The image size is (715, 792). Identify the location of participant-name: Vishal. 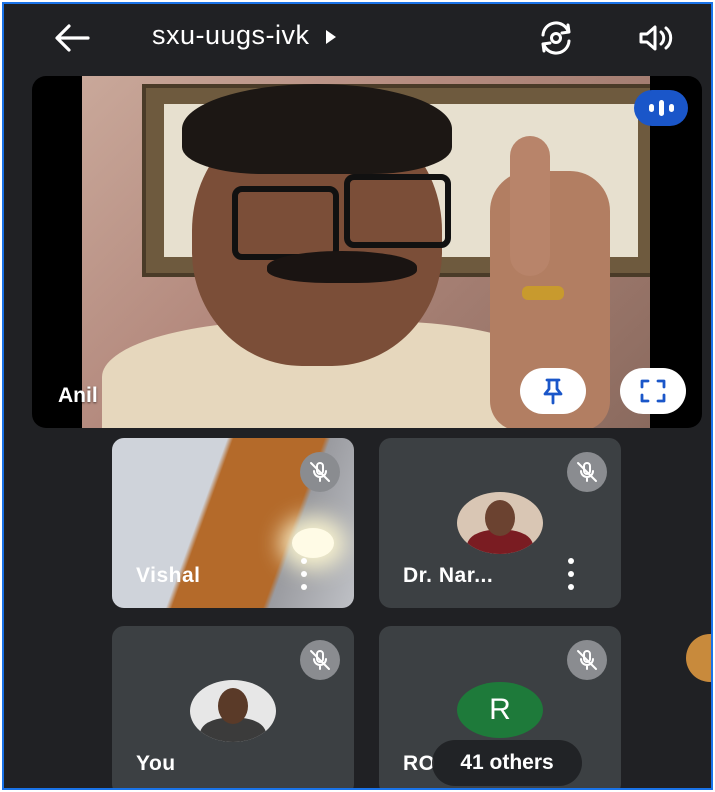
(168, 575).